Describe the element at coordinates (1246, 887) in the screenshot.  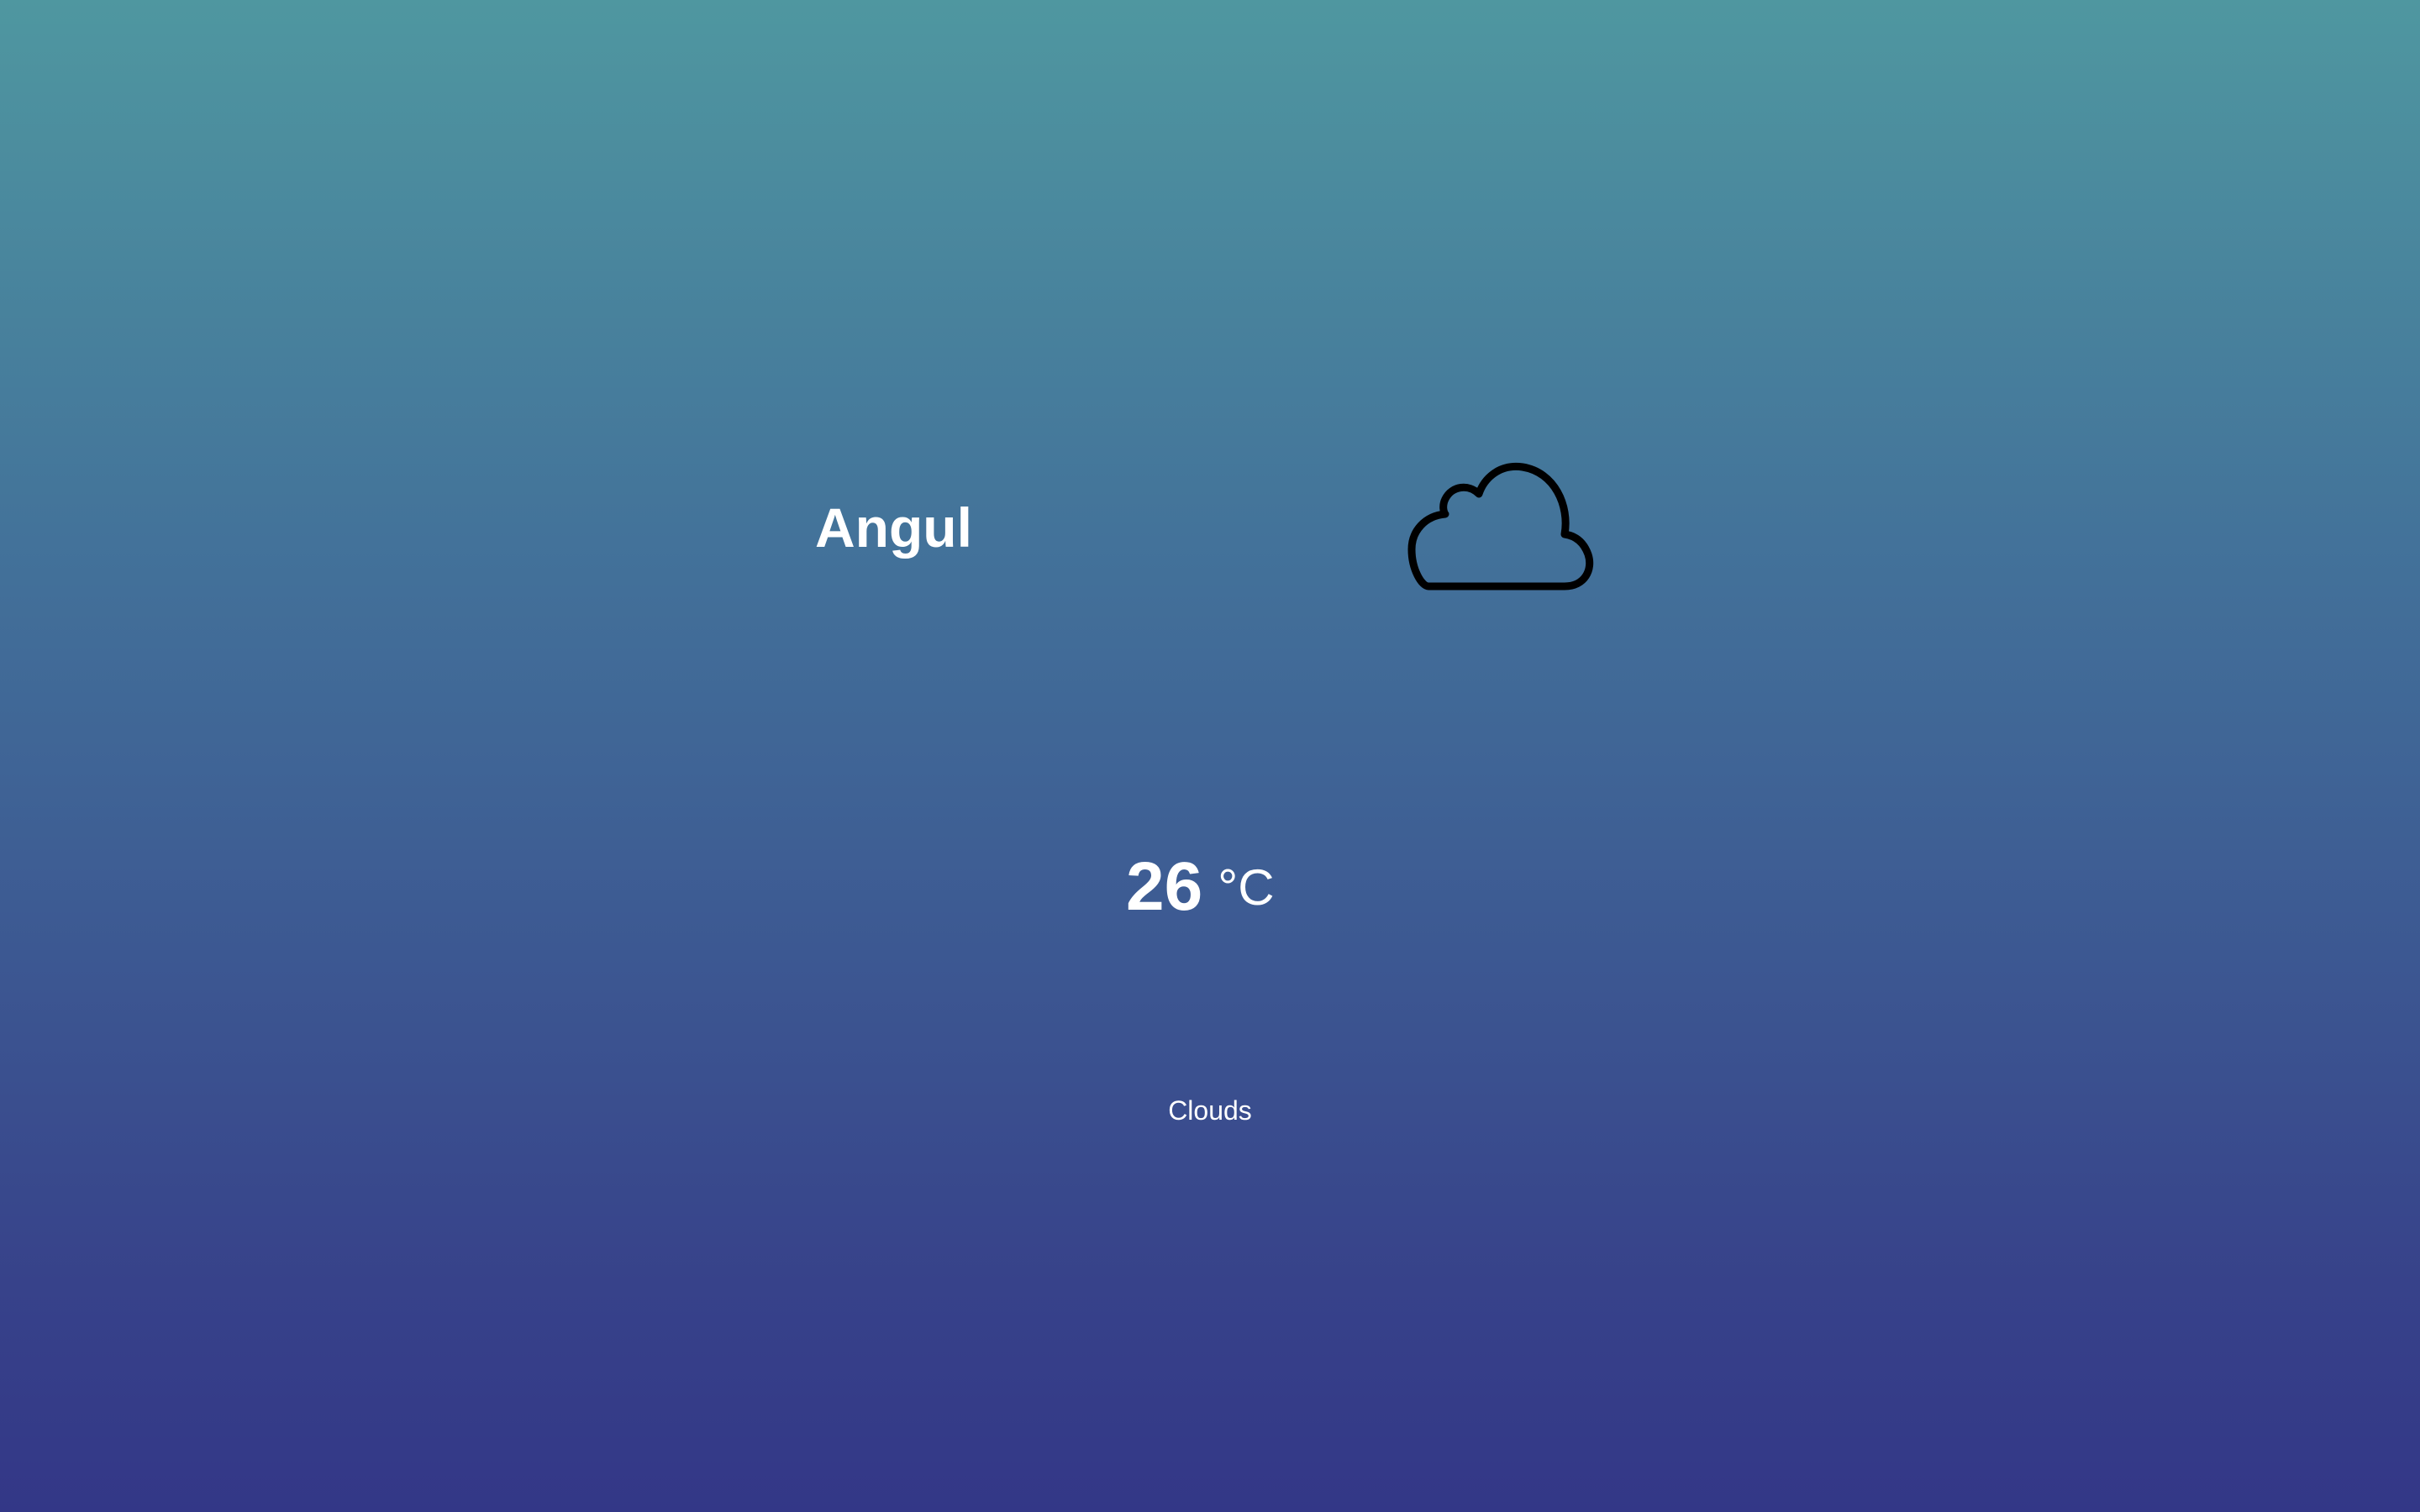
I see `temperature-unit: °C` at that location.